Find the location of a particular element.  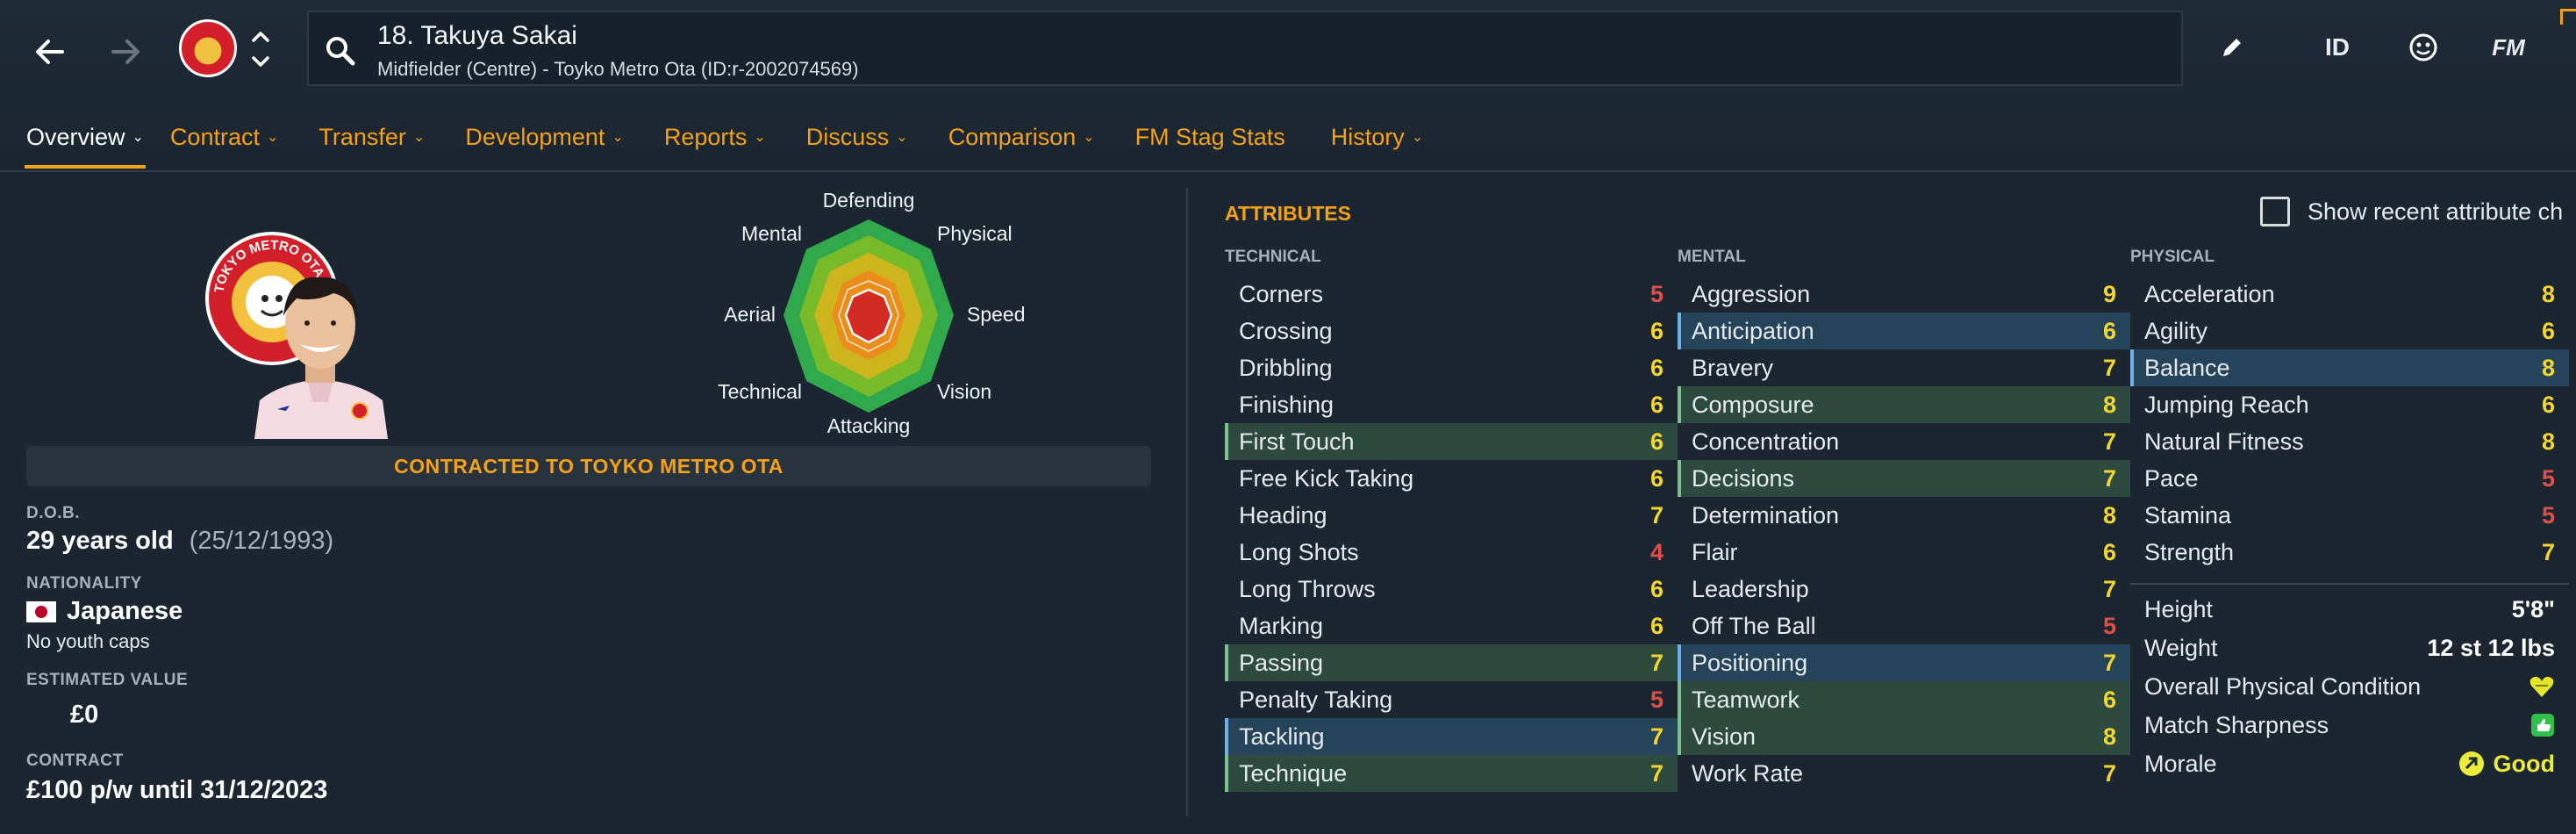

tab-discuss: Discuss ⌄ is located at coordinates (857, 137).